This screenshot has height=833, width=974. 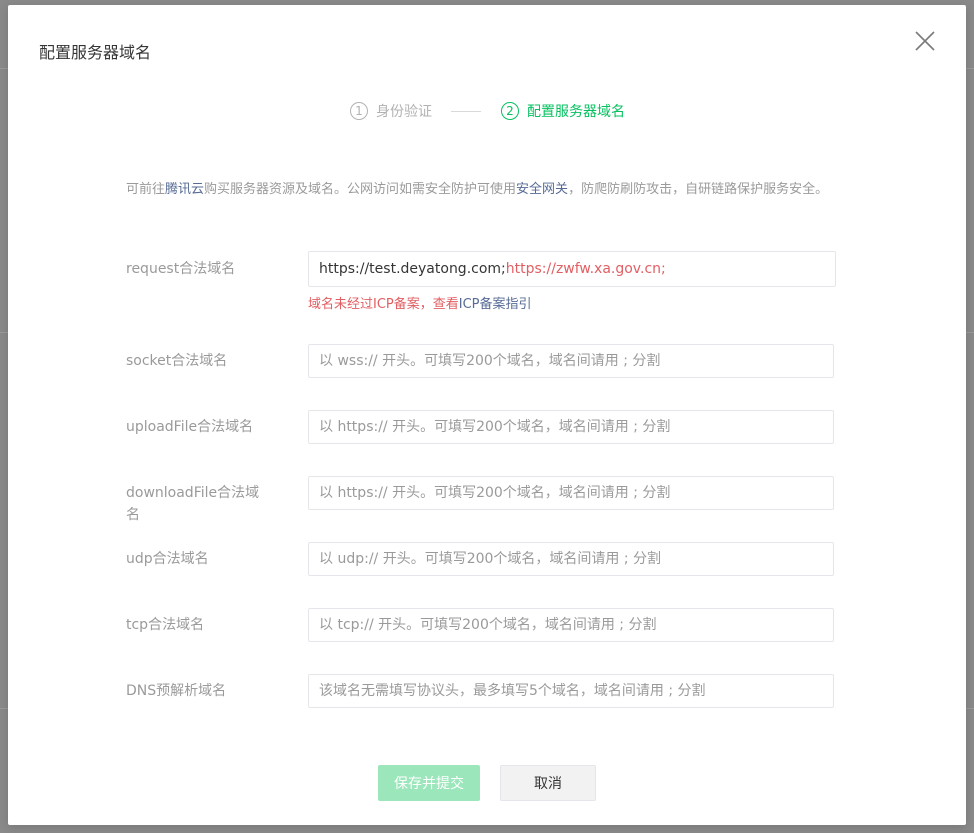 I want to click on dns-prefetch-domain-input, so click(x=571, y=691).